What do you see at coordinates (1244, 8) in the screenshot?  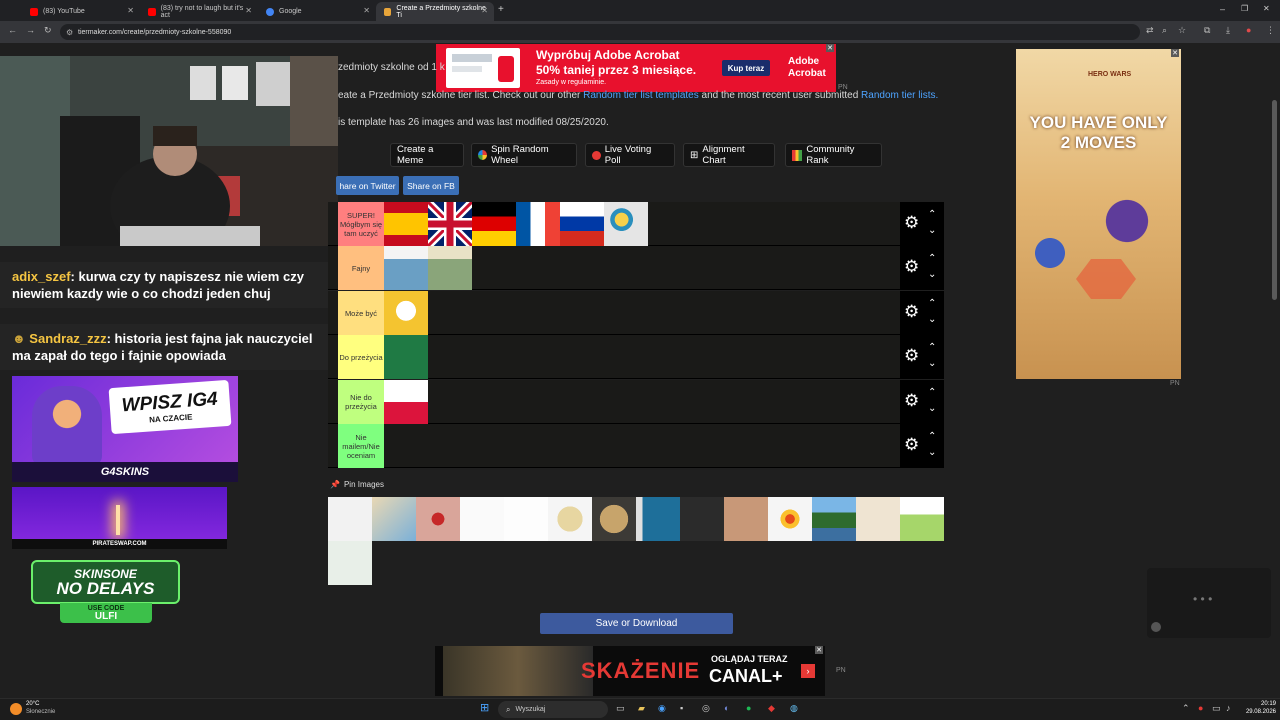 I see `maximize-button: ❐` at bounding box center [1244, 8].